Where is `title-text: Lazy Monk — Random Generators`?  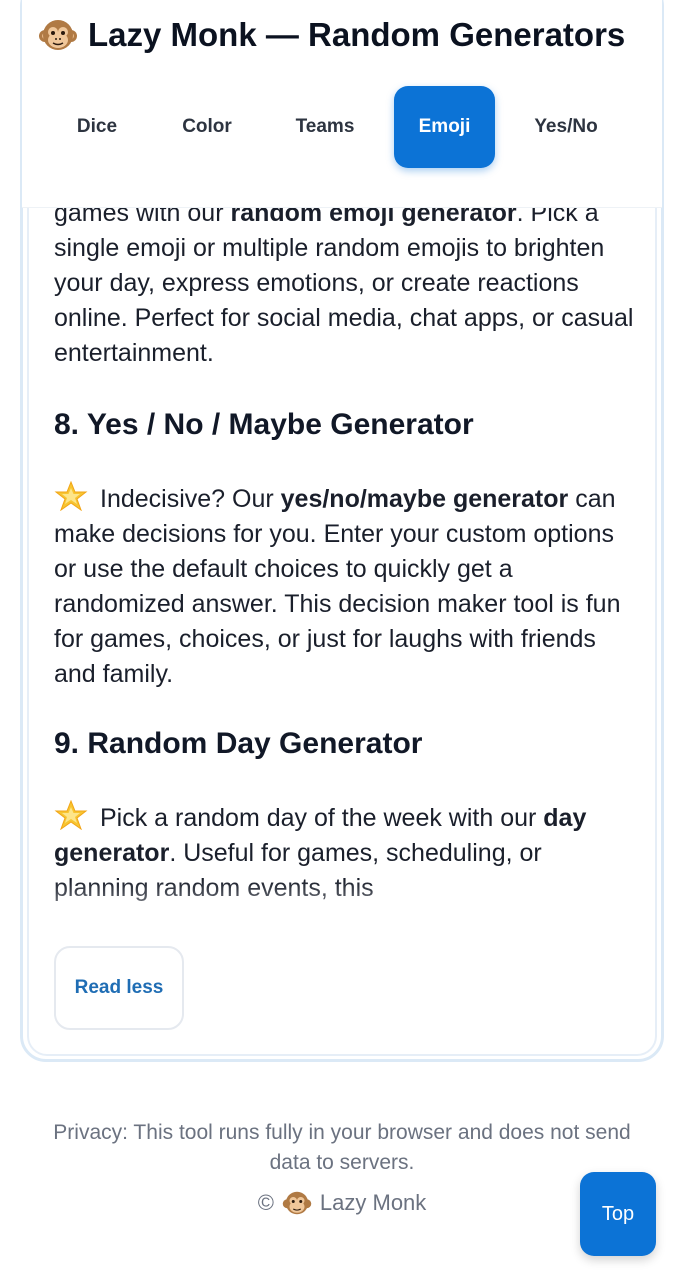
title-text: Lazy Monk — Random Generators is located at coordinates (357, 34).